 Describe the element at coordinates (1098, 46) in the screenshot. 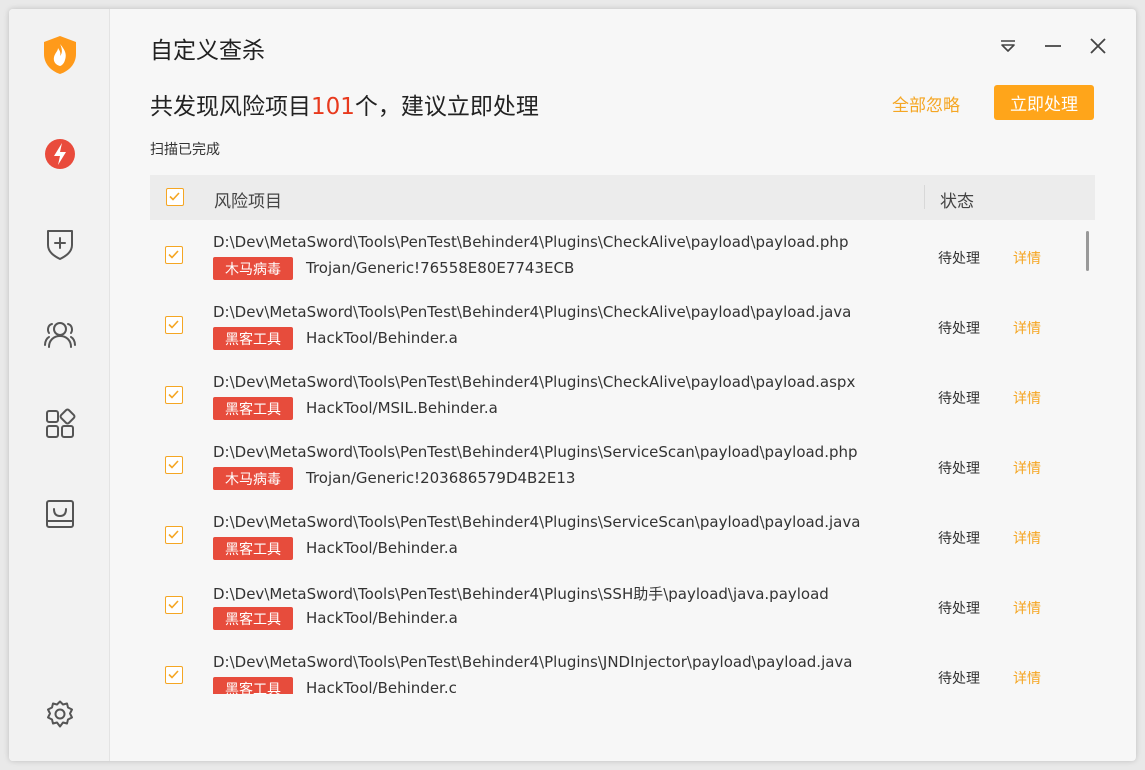

I see `close-icon` at that location.